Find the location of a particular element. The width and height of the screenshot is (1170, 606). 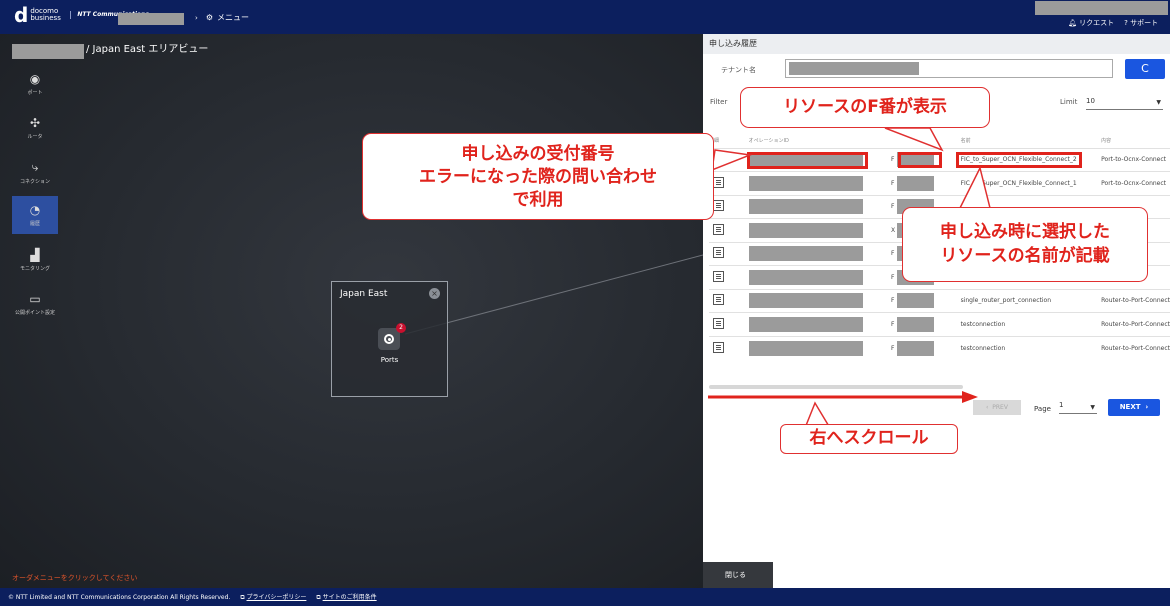

col-operation-id: オペレーションID is located at coordinates (768, 140).